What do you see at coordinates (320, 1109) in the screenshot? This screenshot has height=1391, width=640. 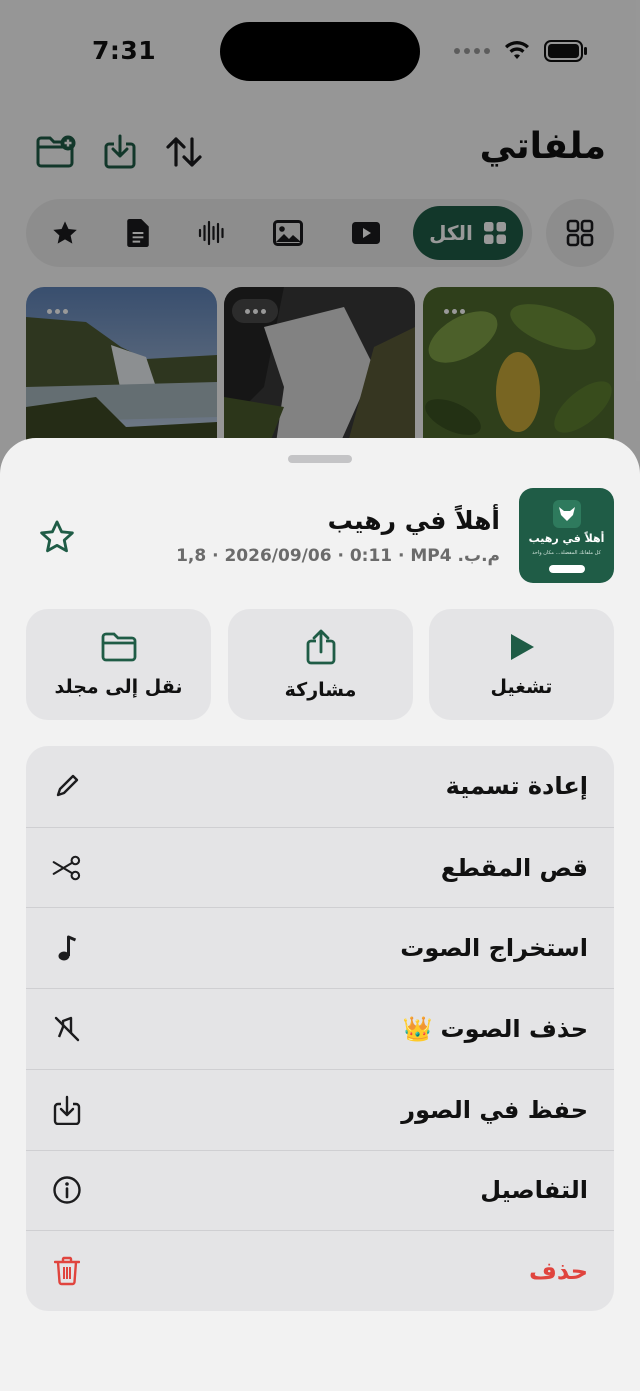 I see `save-to-photos-item: حفظ في الصور` at bounding box center [320, 1109].